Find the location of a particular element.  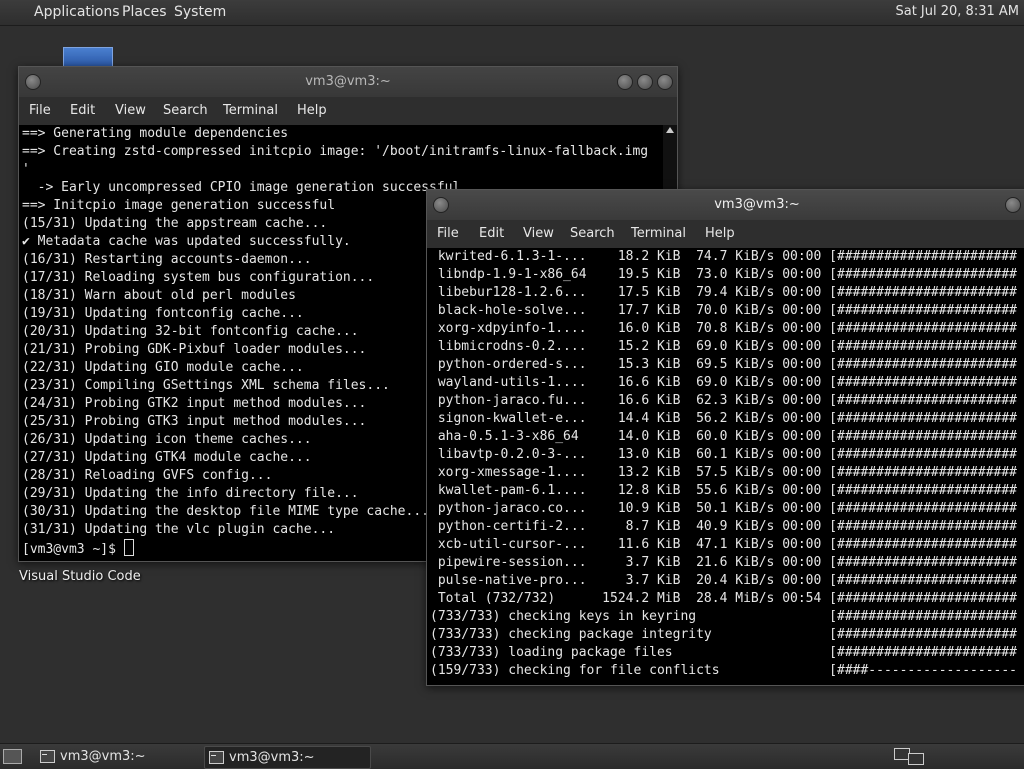

show-desktop-icon is located at coordinates (12, 756).